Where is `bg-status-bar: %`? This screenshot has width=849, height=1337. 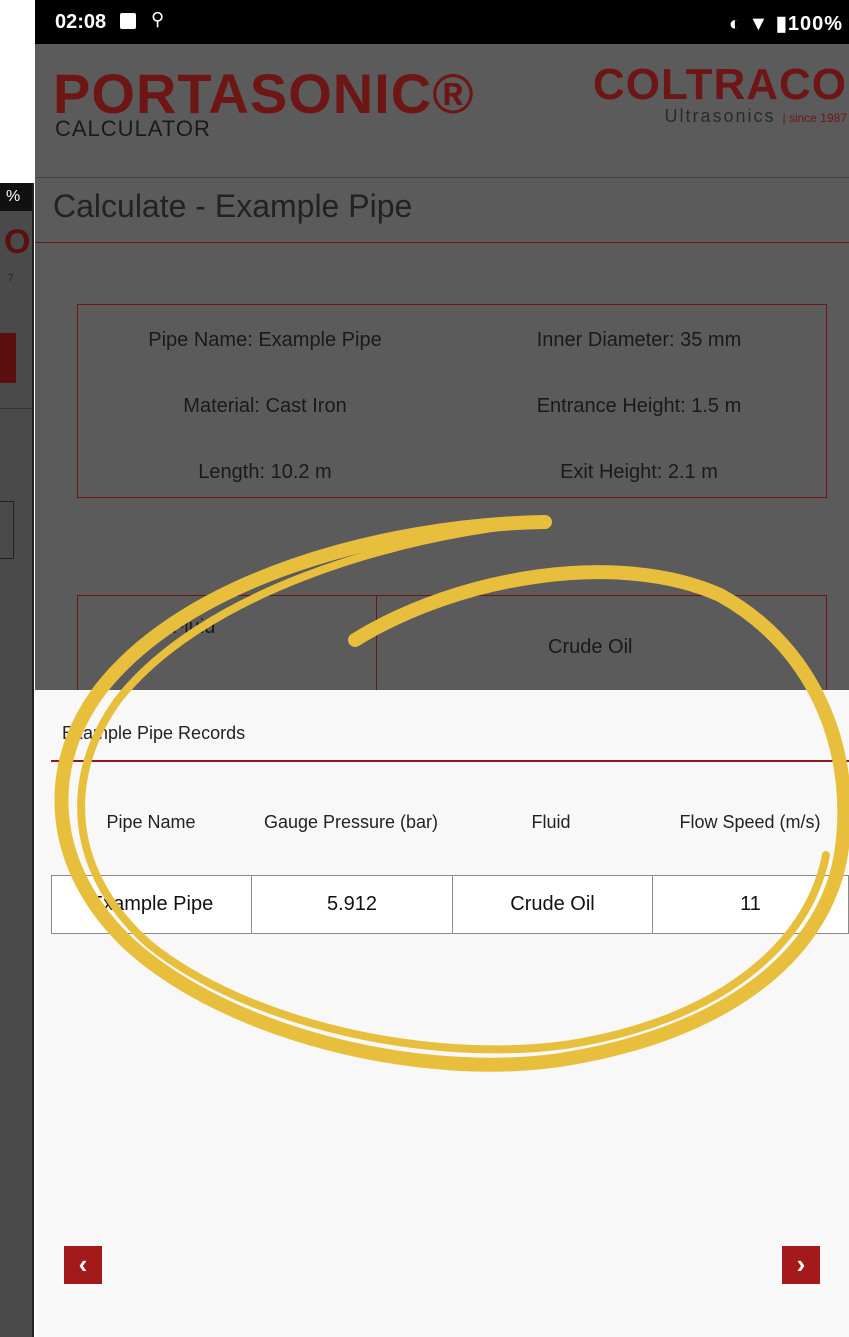 bg-status-bar: % is located at coordinates (16, 197).